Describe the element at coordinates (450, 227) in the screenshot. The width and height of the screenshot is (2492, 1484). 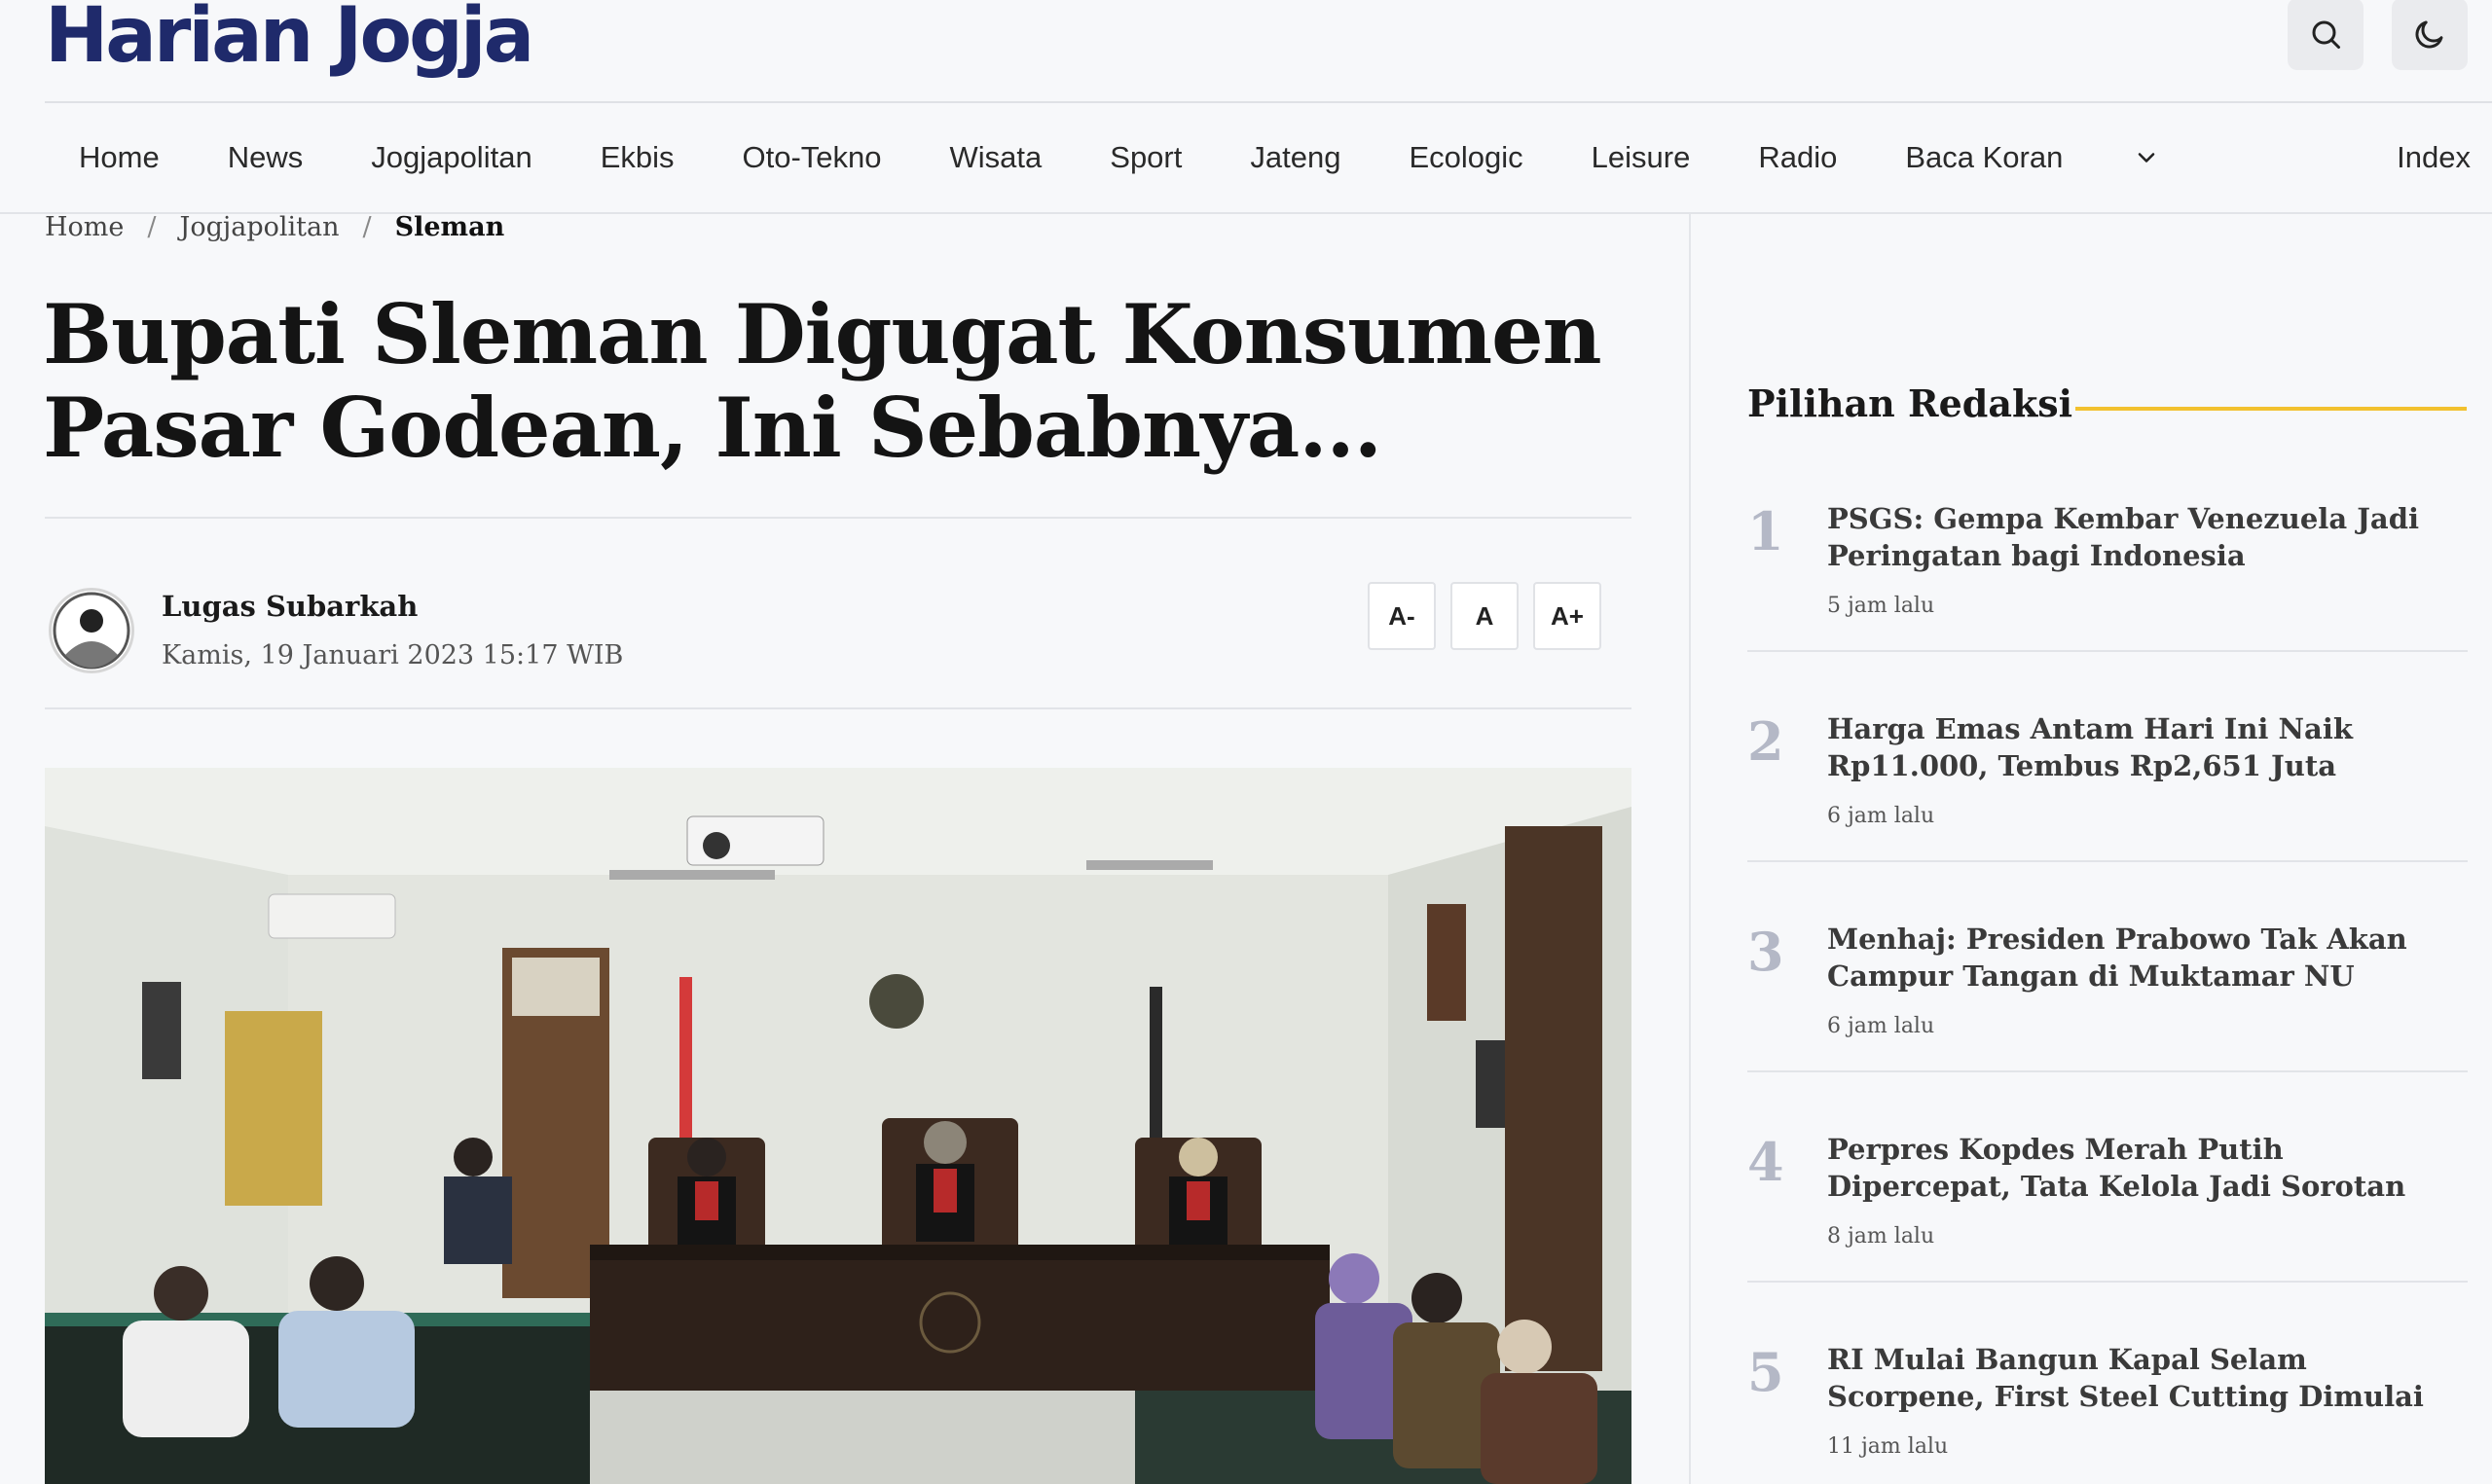
I see `breadcrumb-current: Sleman` at that location.